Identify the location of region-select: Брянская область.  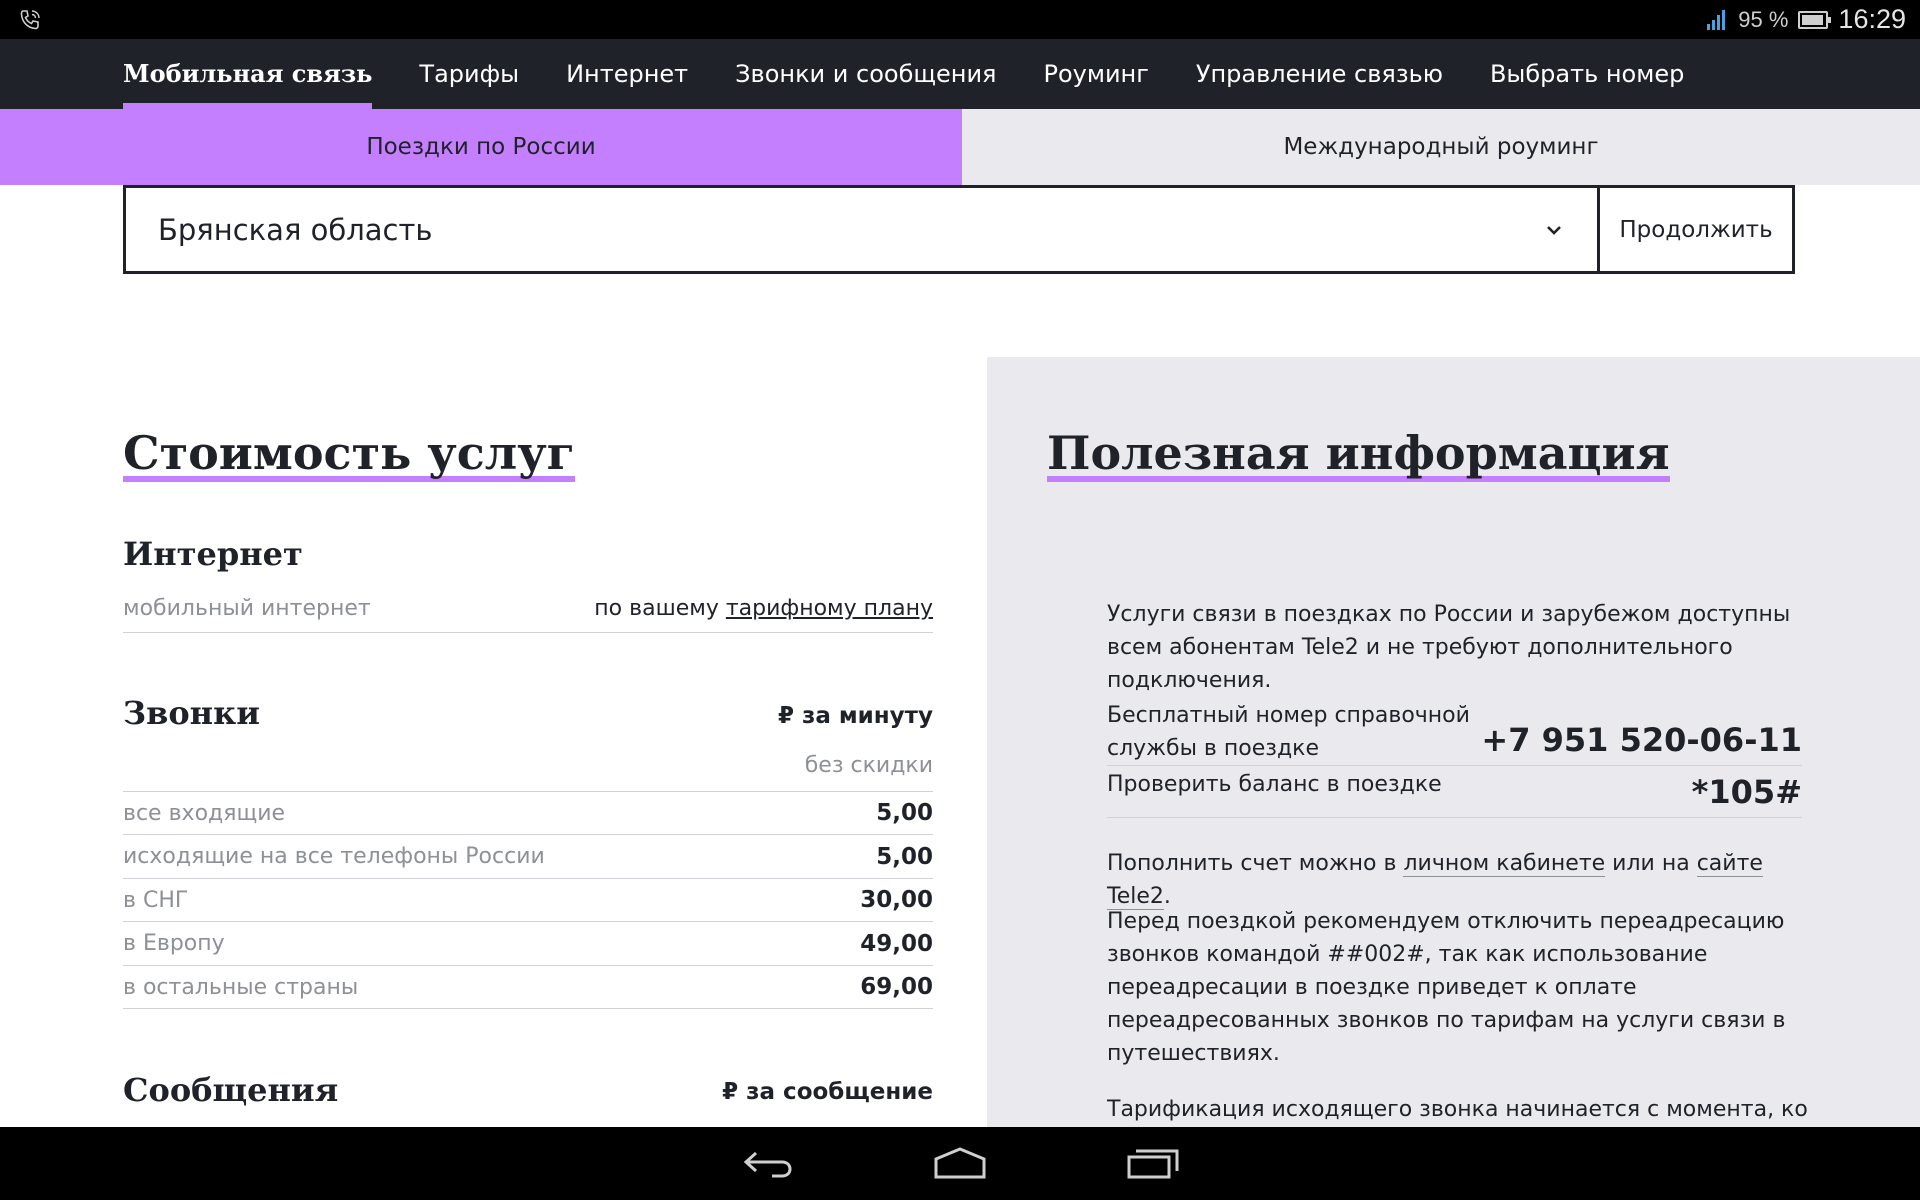
(861, 229).